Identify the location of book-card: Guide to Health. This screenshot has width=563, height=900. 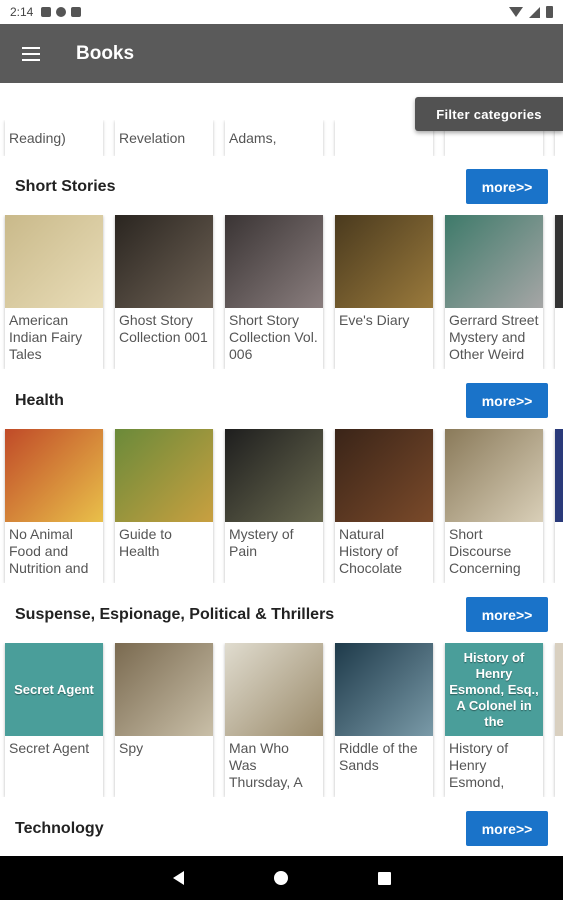
(164, 506).